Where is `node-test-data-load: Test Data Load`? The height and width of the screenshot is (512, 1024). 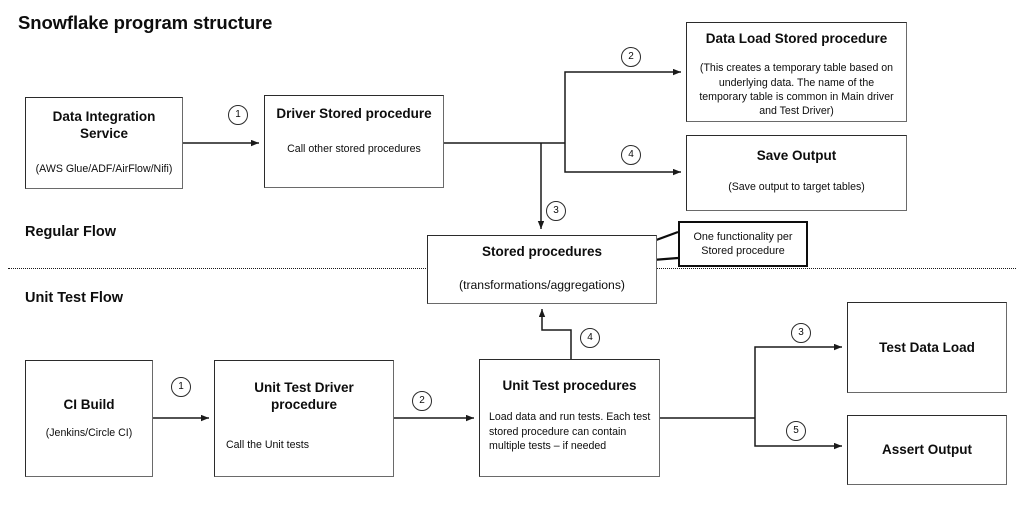
node-test-data-load: Test Data Load is located at coordinates (927, 347).